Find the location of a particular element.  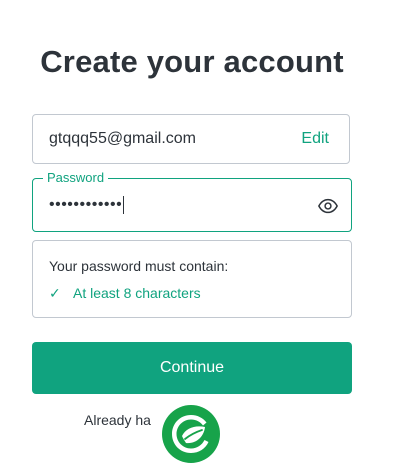

edit-email-link: Edit is located at coordinates (315, 139).